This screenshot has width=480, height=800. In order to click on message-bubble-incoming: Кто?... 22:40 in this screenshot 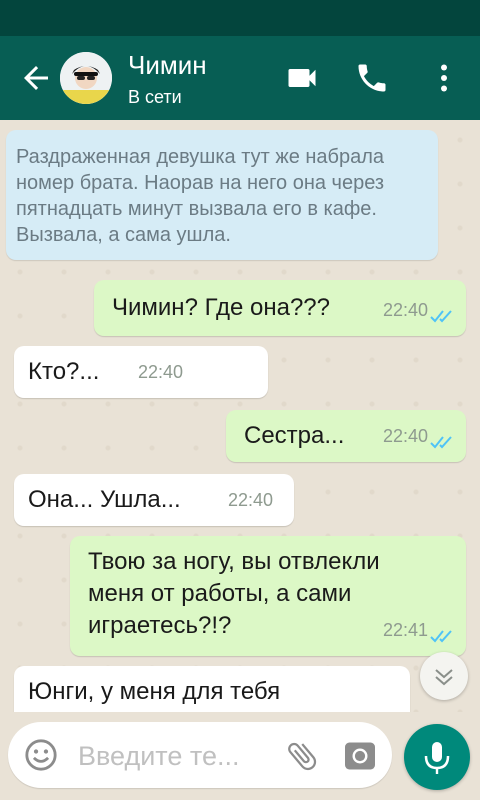, I will do `click(141, 372)`.